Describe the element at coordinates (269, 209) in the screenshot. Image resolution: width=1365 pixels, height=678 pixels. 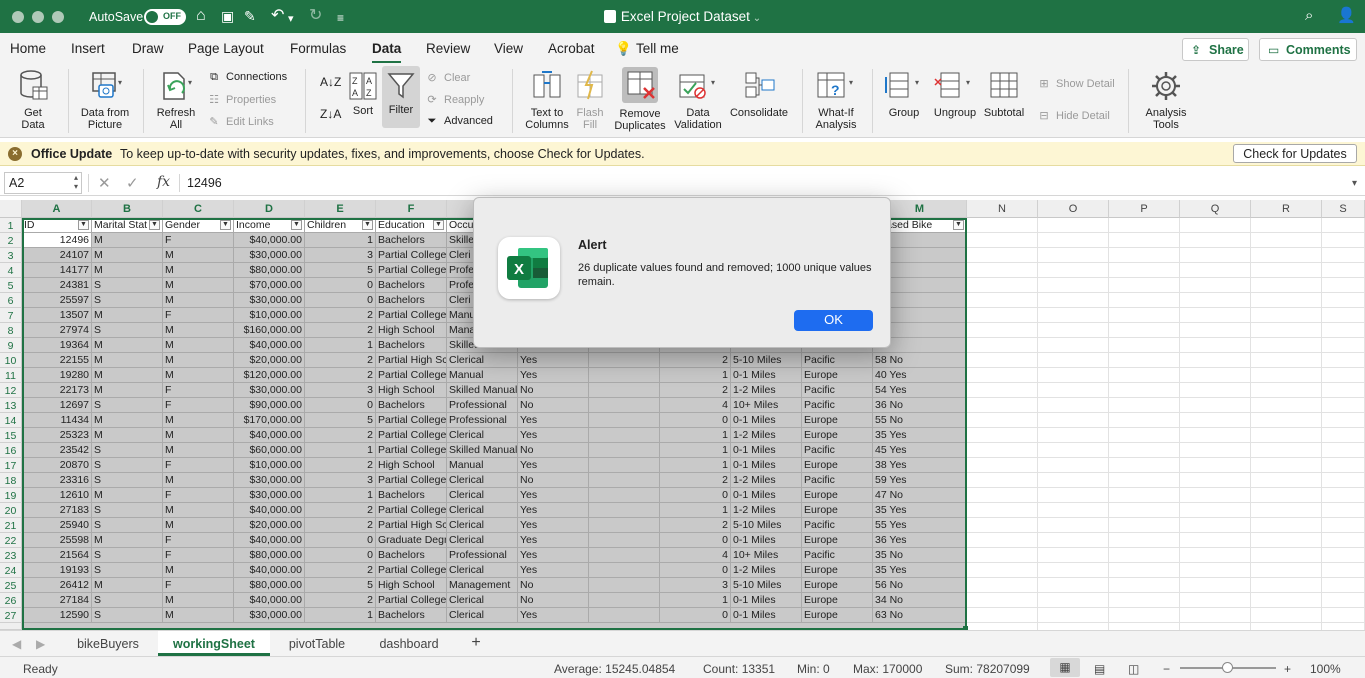
I see `column-header-d: D` at that location.